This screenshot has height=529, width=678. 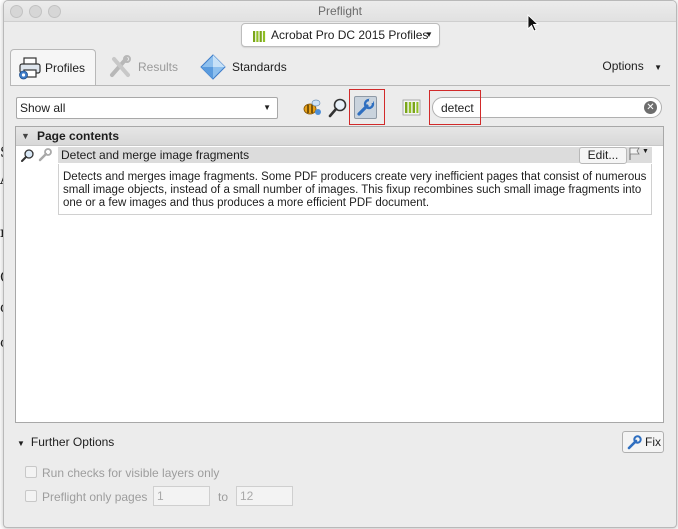 I want to click on show-profiles-button, so click(x=312, y=107).